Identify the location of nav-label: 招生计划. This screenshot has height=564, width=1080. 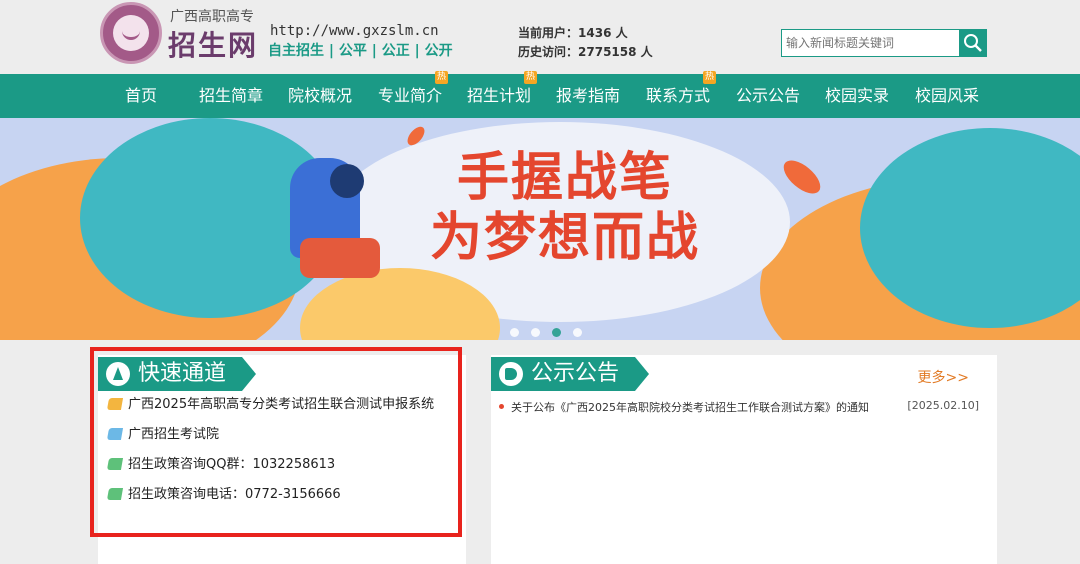
(499, 95).